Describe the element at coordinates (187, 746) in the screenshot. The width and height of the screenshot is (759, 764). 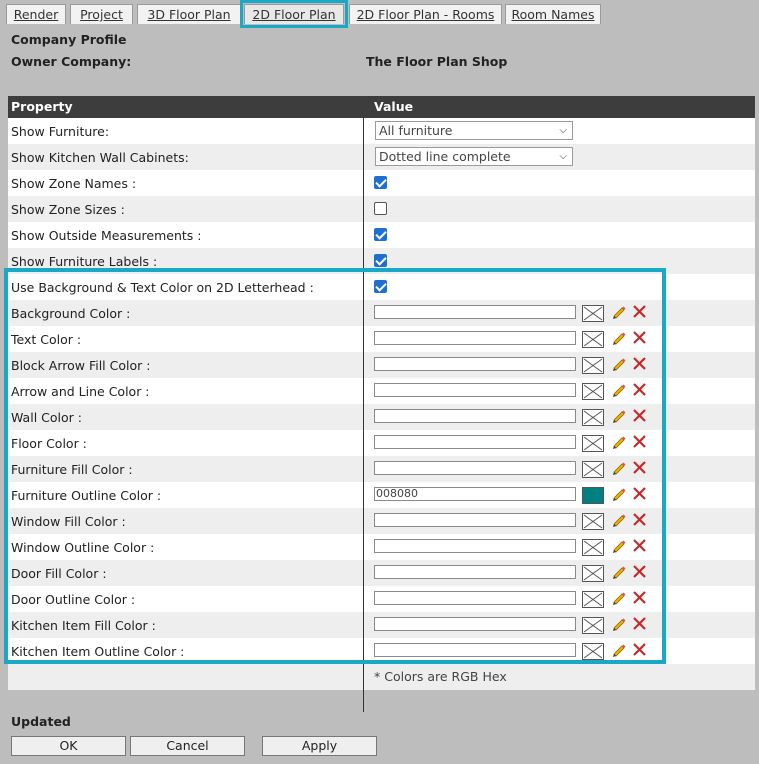
I see `cancel-button: Cancel` at that location.